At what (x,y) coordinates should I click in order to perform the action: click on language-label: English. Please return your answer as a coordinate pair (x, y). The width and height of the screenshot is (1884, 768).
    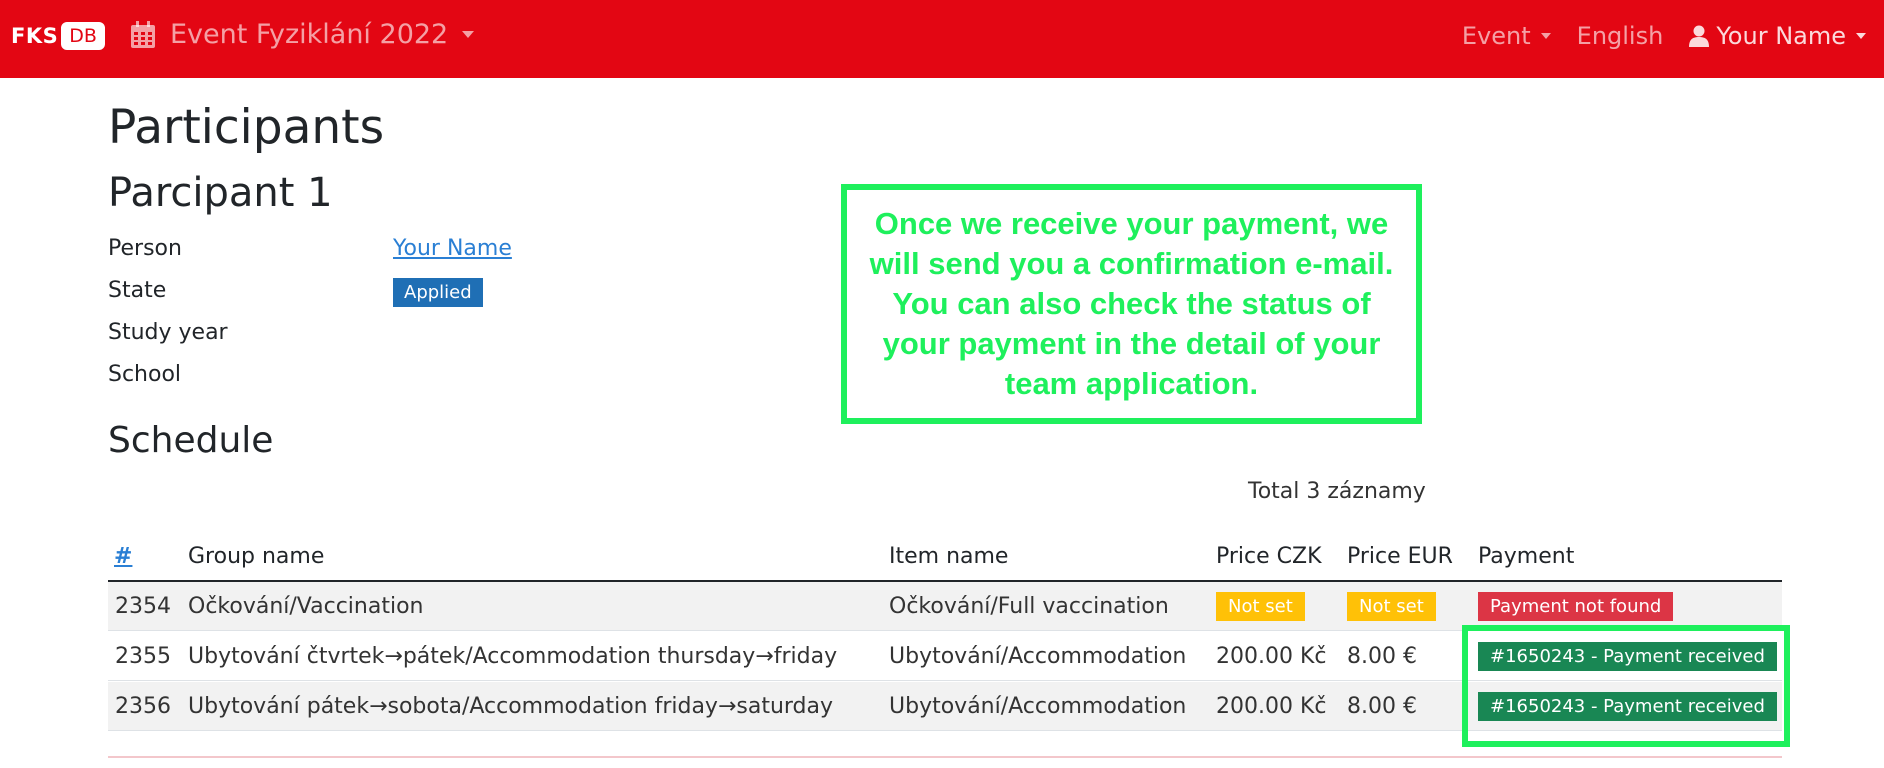
    Looking at the image, I should click on (1620, 36).